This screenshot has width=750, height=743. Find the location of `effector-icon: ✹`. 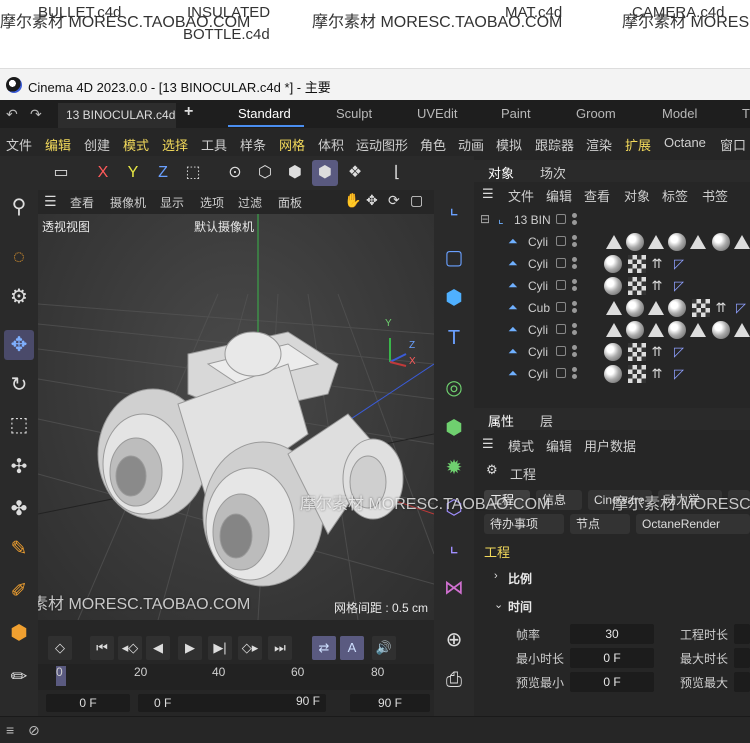

effector-icon: ✹ is located at coordinates (454, 468).